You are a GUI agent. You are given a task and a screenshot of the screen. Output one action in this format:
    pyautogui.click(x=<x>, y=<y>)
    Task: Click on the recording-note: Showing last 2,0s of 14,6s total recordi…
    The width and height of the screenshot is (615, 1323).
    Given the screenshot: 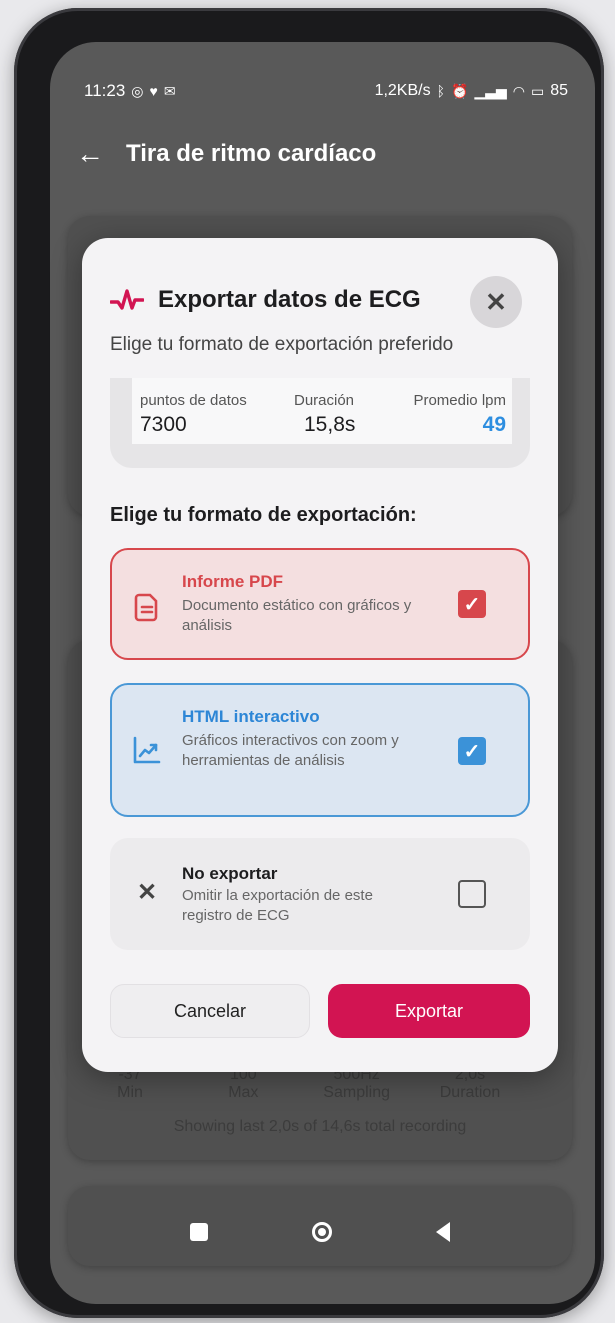 What is the action you would take?
    pyautogui.click(x=320, y=1126)
    